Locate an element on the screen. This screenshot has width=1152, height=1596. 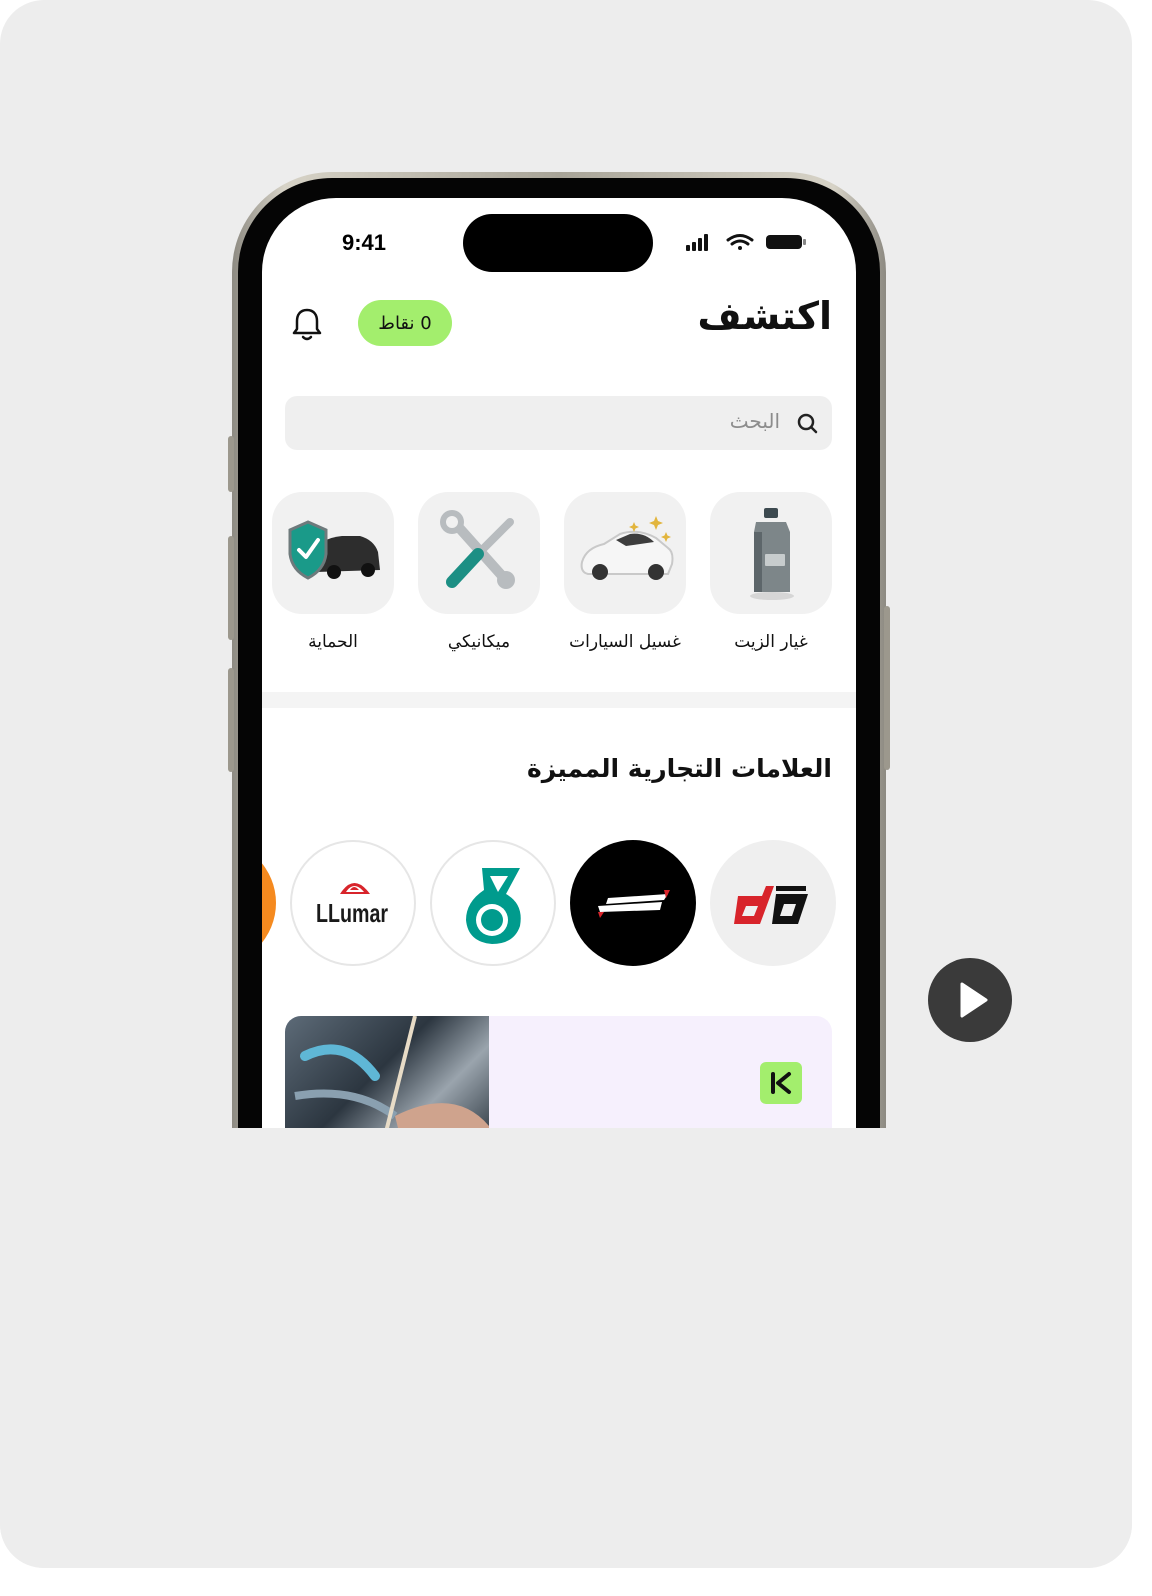
brand-logo-partial is located at coordinates (269, 903).